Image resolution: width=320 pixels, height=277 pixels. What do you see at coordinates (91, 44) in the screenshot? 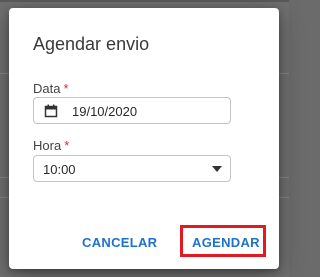
I see `dialog-title: Agendar envio` at bounding box center [91, 44].